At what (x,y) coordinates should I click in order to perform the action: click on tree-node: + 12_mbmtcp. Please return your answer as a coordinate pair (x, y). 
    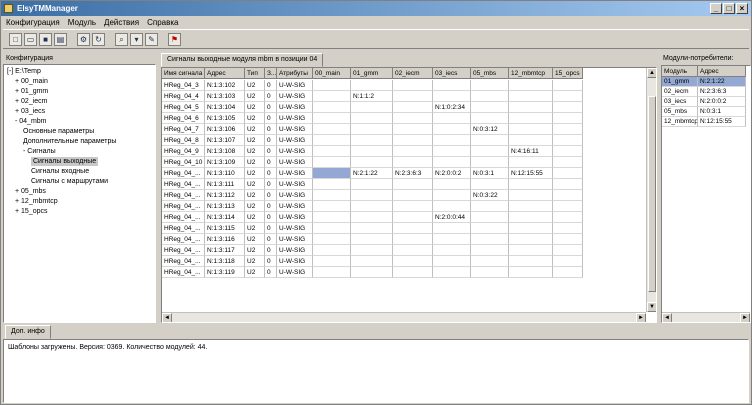
    Looking at the image, I should click on (36, 201).